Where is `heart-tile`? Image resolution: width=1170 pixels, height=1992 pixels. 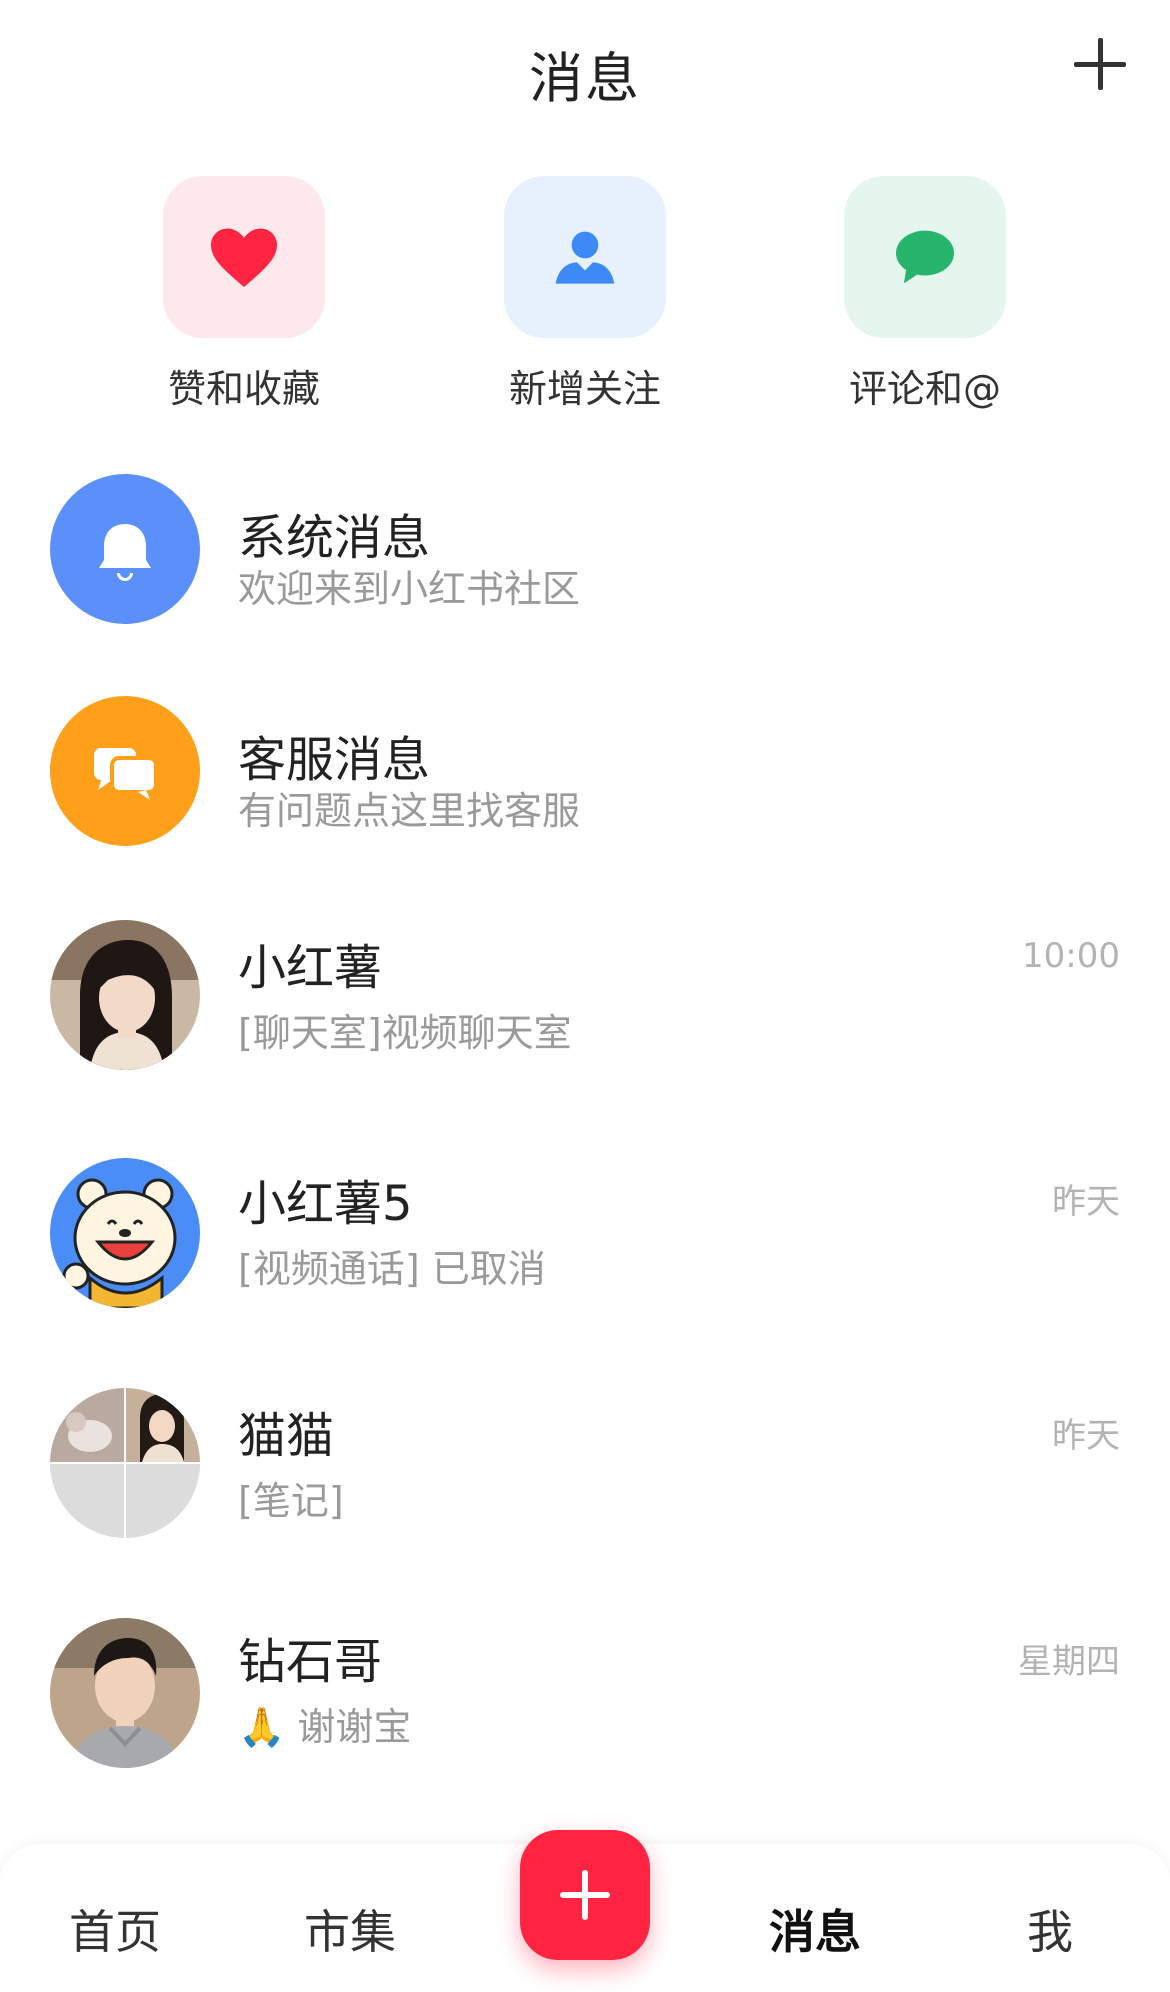 heart-tile is located at coordinates (244, 257).